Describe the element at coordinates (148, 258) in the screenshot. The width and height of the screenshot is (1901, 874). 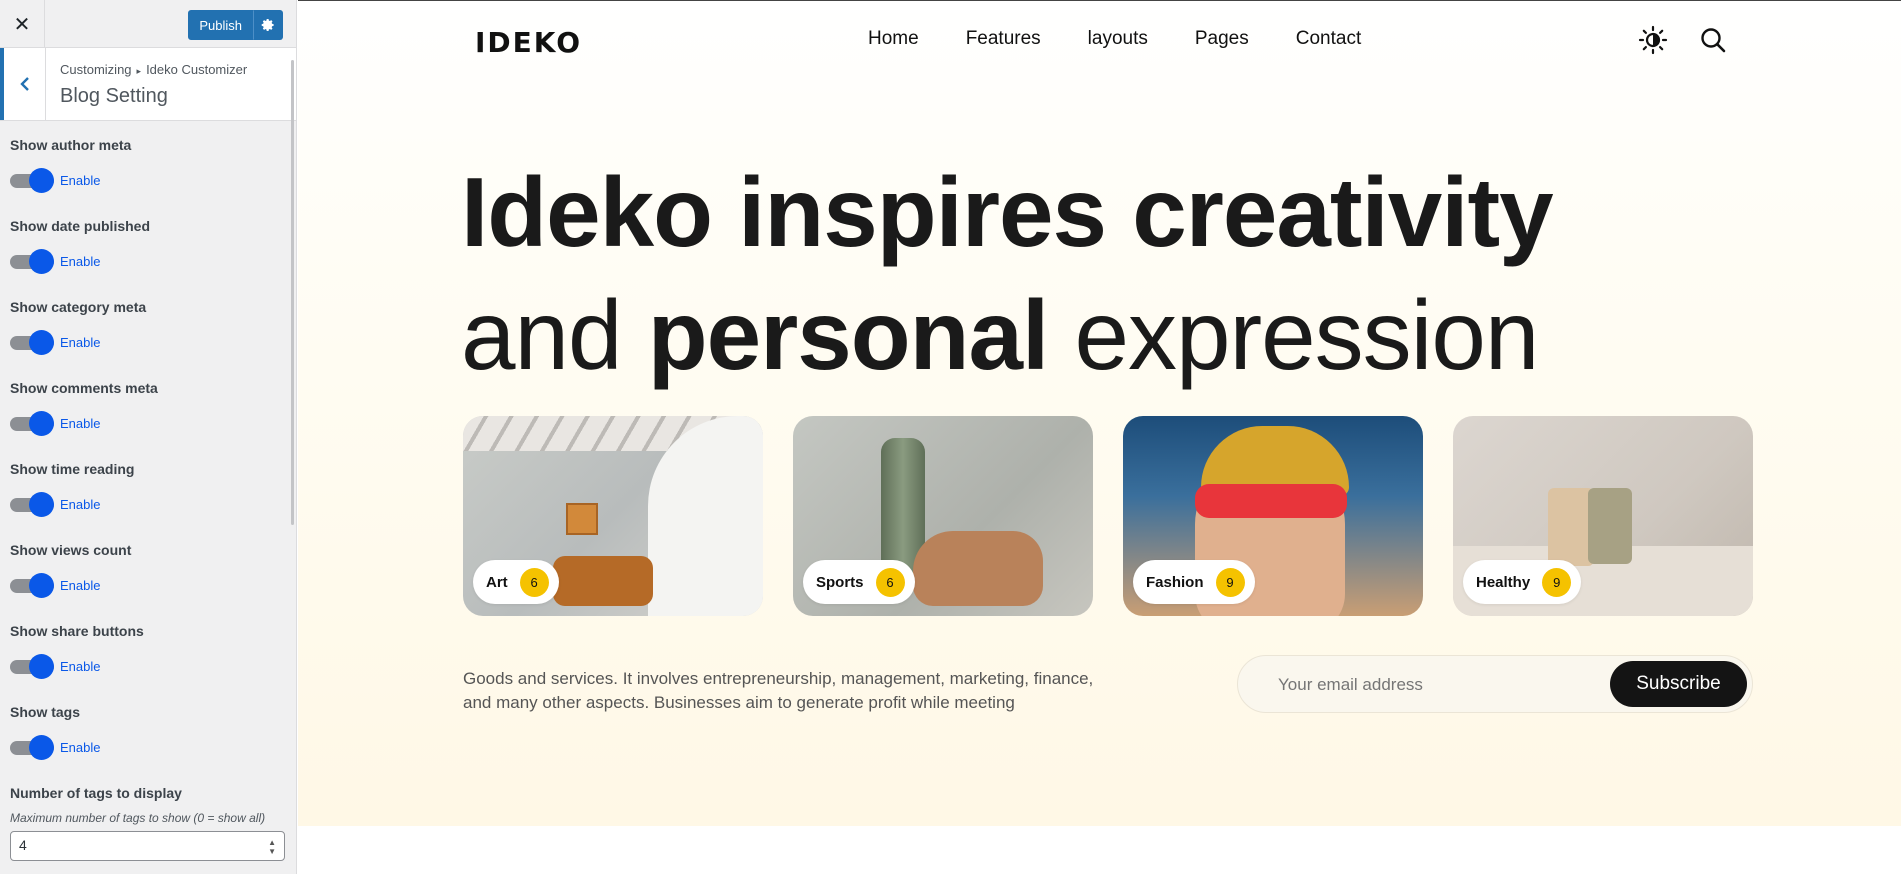
I see `control-date-published: Show date published Enable` at that location.